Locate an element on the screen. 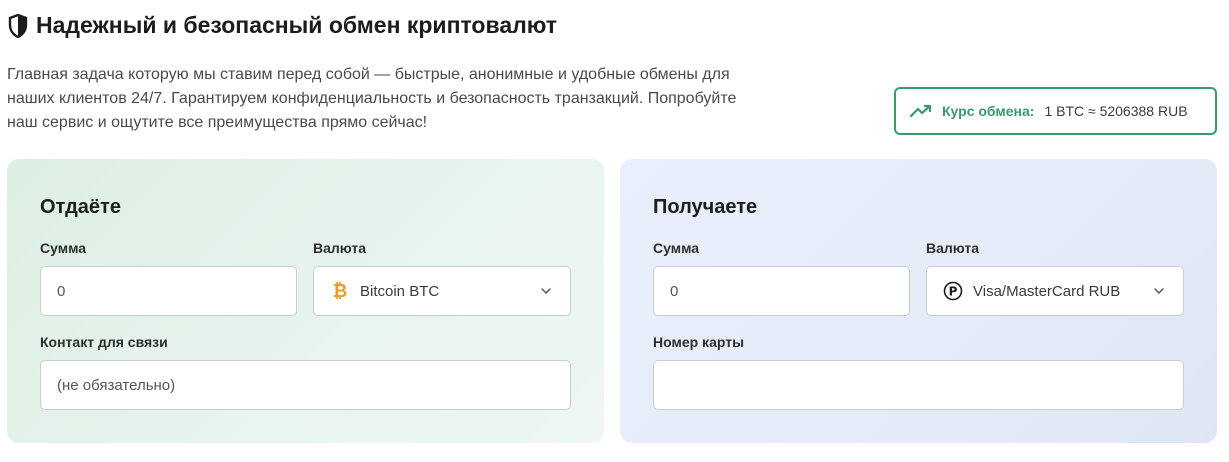 The height and width of the screenshot is (462, 1229). svg-text: P is located at coordinates (953, 292).